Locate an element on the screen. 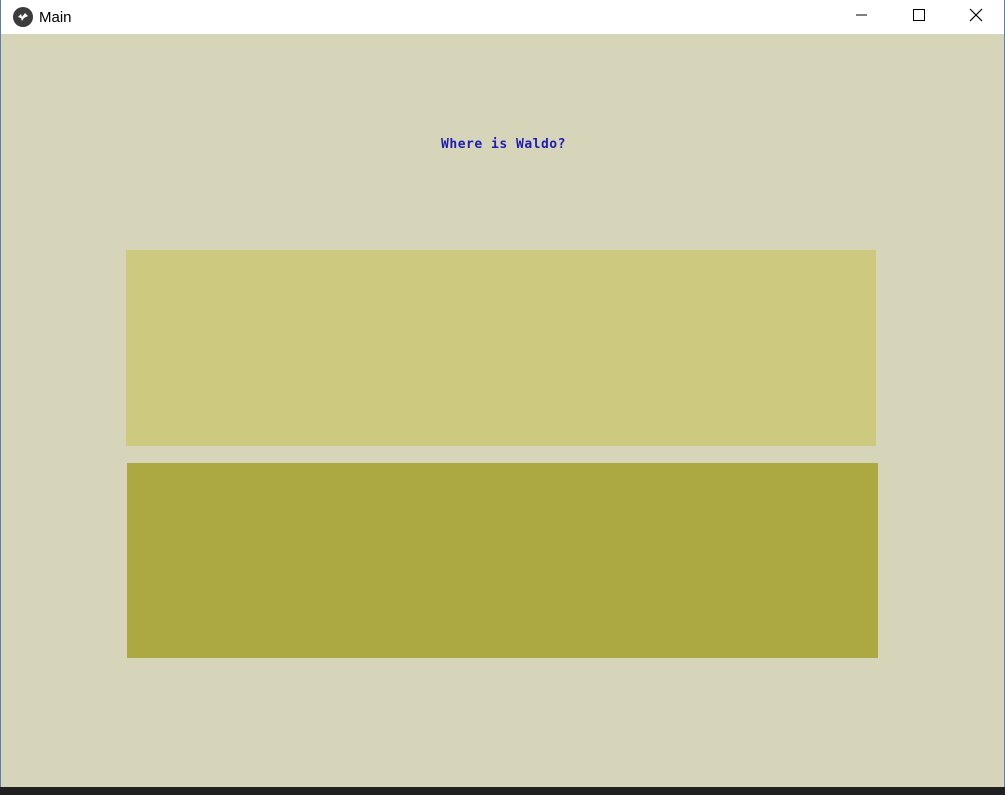 This screenshot has height=795, width=1005. minimize-button is located at coordinates (861, 15).